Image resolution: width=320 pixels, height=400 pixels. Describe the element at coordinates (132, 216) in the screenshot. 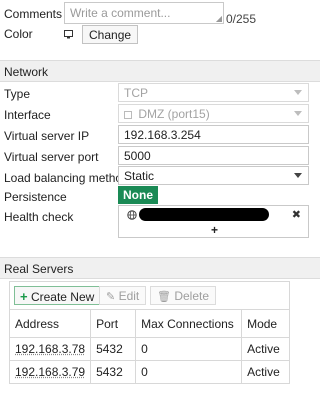

I see `globe-icon` at that location.